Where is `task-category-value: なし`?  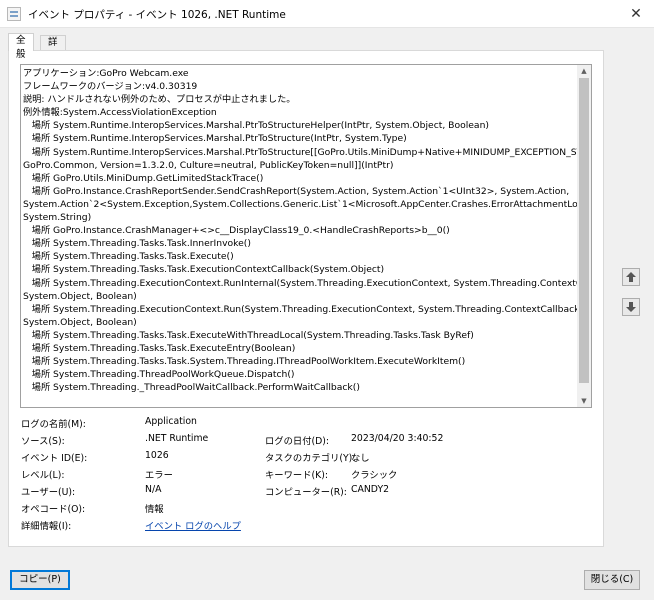 task-category-value: なし is located at coordinates (360, 458).